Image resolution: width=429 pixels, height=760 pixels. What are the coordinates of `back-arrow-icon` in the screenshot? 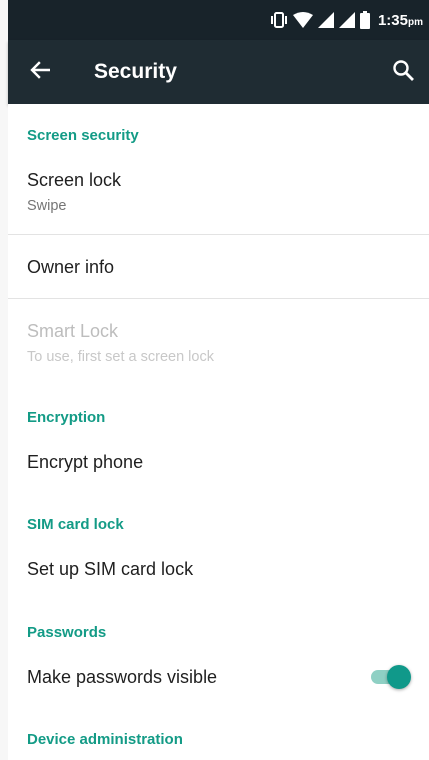 It's located at (40, 72).